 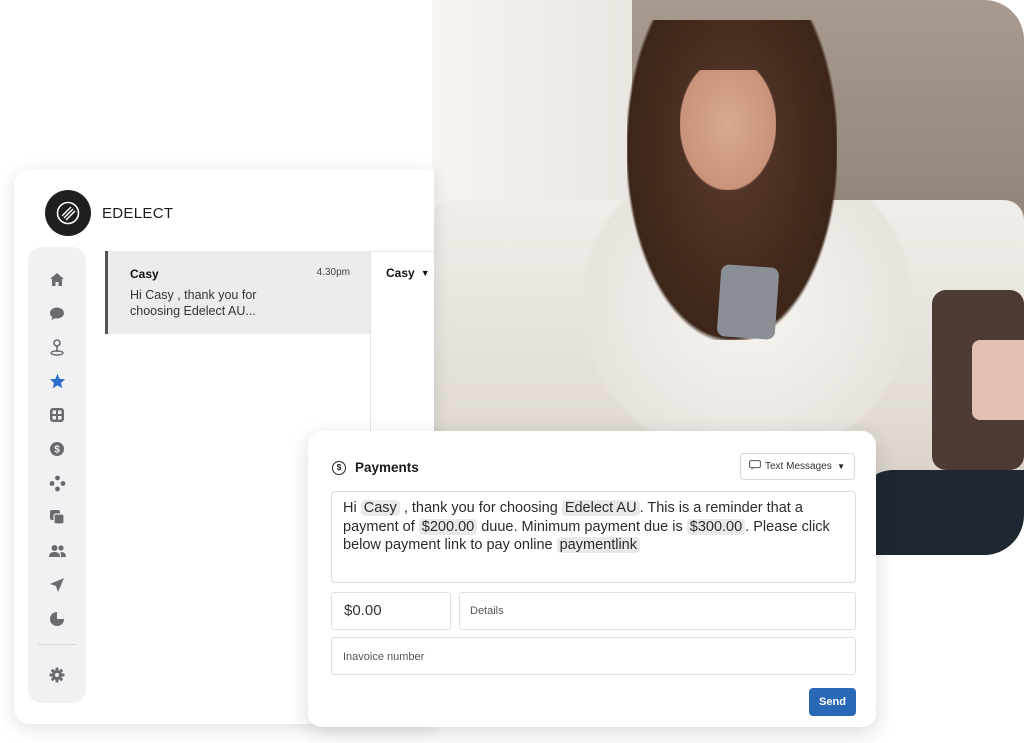 I want to click on logo-icon, so click(x=68, y=213).